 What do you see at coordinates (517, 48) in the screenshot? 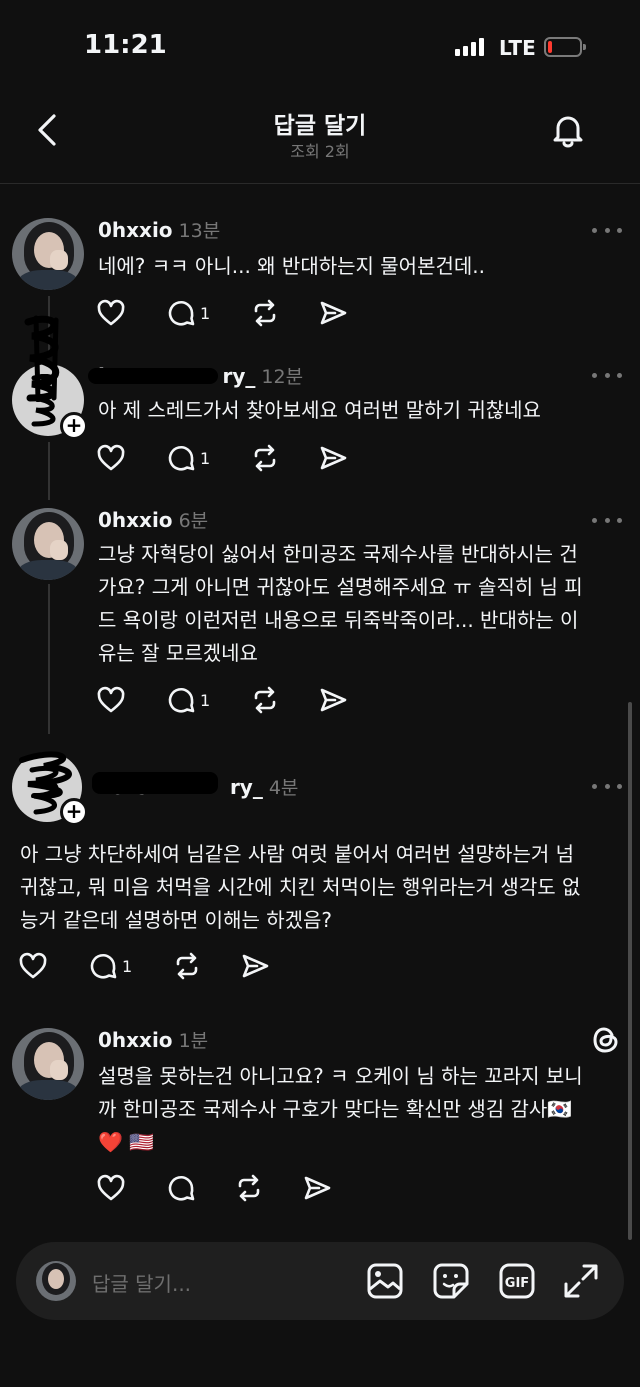
I see `network-label: LTE` at bounding box center [517, 48].